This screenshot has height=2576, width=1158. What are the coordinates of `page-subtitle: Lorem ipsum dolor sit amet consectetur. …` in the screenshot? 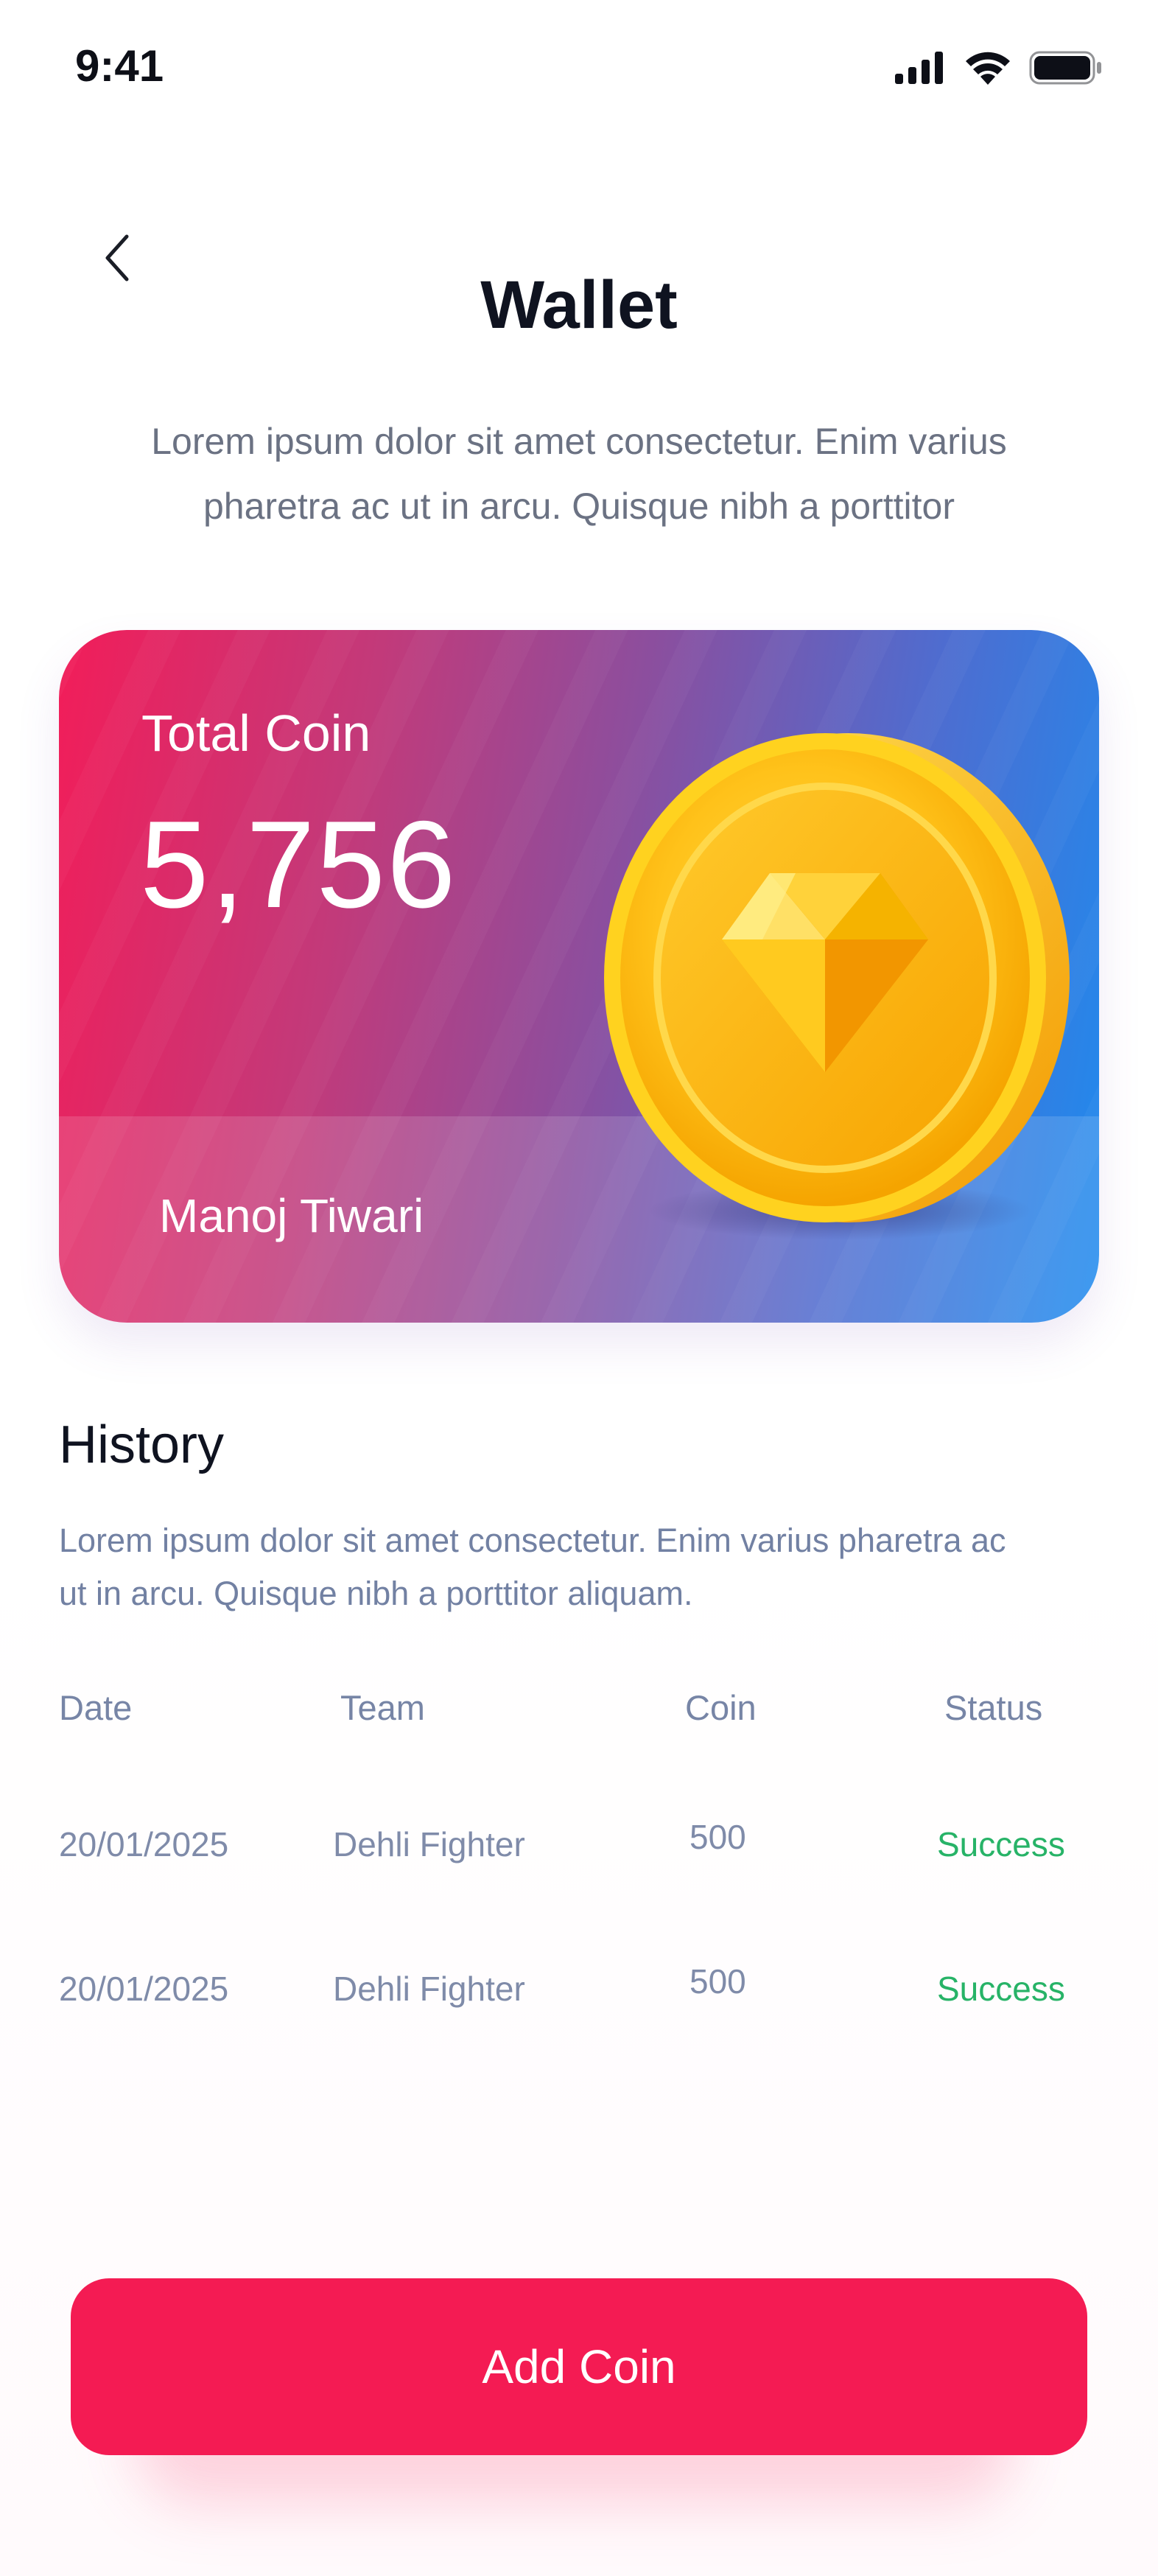 It's located at (579, 474).